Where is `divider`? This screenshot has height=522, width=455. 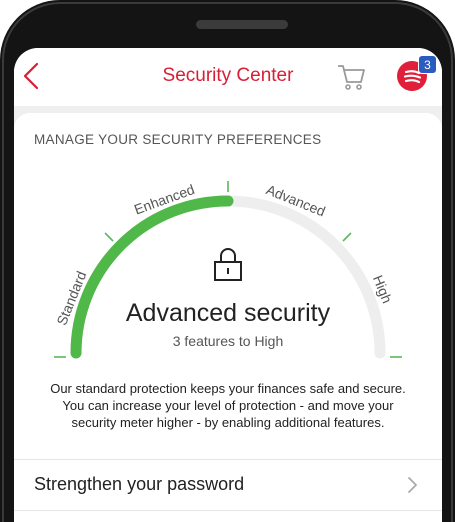
divider is located at coordinates (228, 510).